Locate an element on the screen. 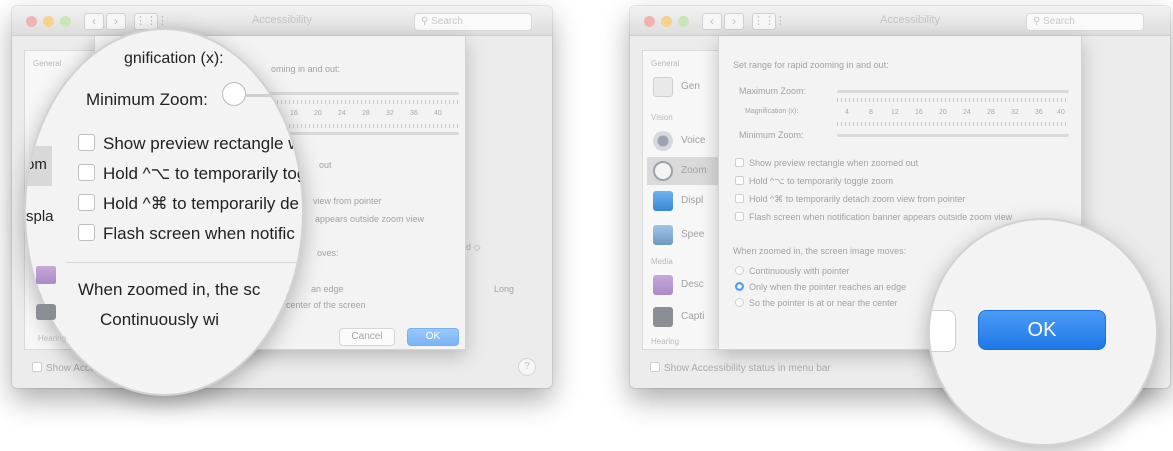 This screenshot has width=1173, height=451. status-menu-bar-row: Show Accessibility status in menu bar is located at coordinates (740, 368).